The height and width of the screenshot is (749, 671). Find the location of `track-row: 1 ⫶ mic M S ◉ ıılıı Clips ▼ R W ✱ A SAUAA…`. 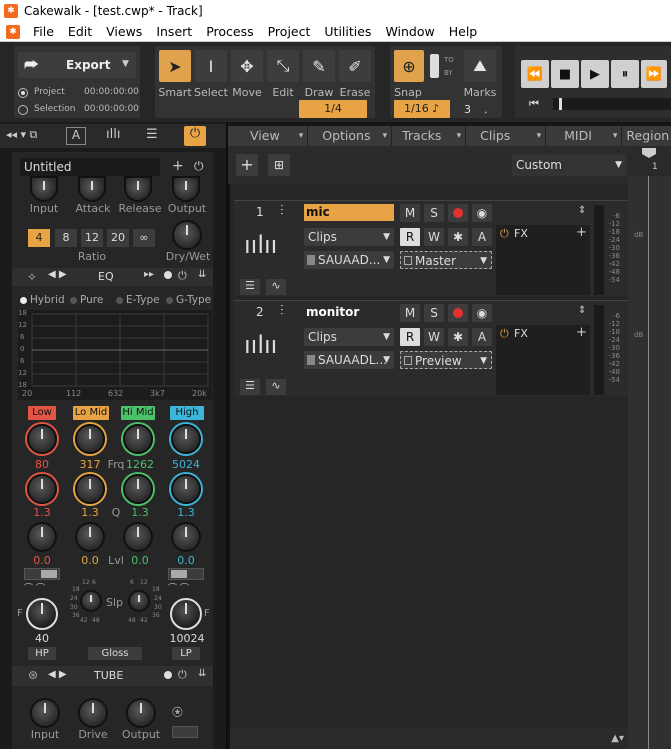

track-row: 1 ⫶ mic M S ◉ ıılıı Clips ▼ R W ✱ A SAUAA… is located at coordinates (438, 248).